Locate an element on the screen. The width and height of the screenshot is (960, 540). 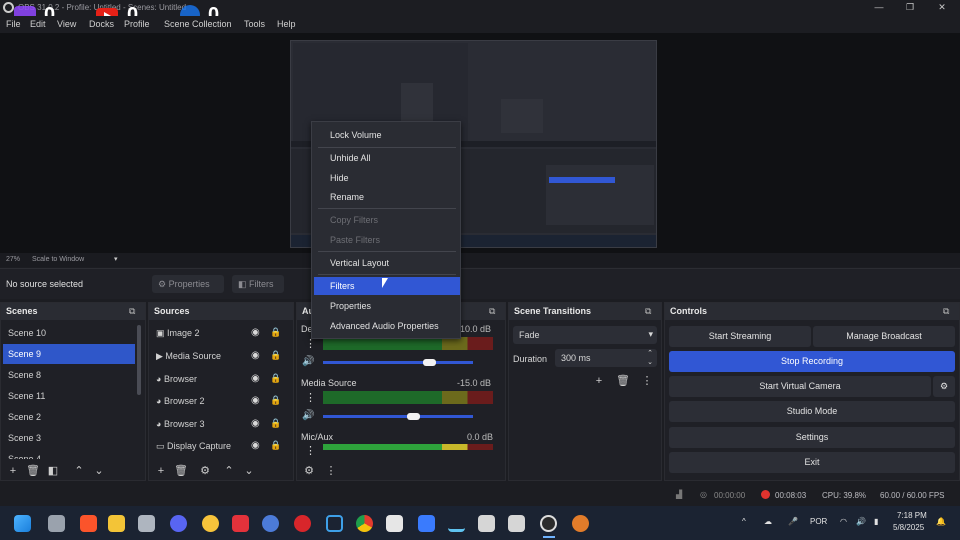
channel-menu-icon: ⋮ is located at coordinates (310, 397).